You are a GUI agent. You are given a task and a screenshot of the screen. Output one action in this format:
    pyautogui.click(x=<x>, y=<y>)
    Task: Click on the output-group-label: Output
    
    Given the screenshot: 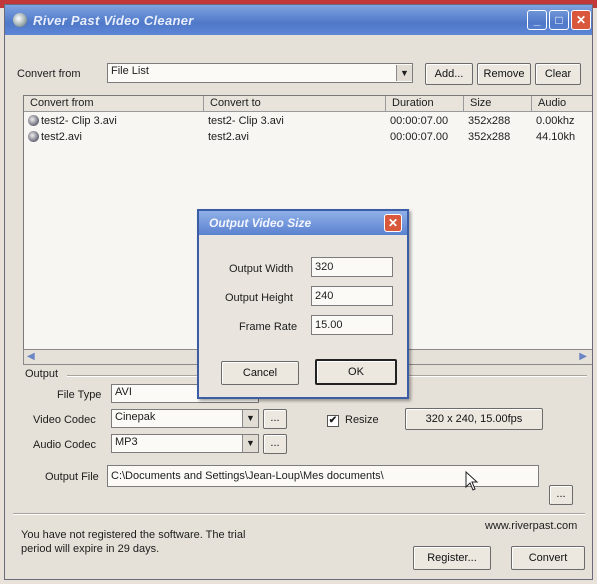 What is the action you would take?
    pyautogui.click(x=42, y=374)
    